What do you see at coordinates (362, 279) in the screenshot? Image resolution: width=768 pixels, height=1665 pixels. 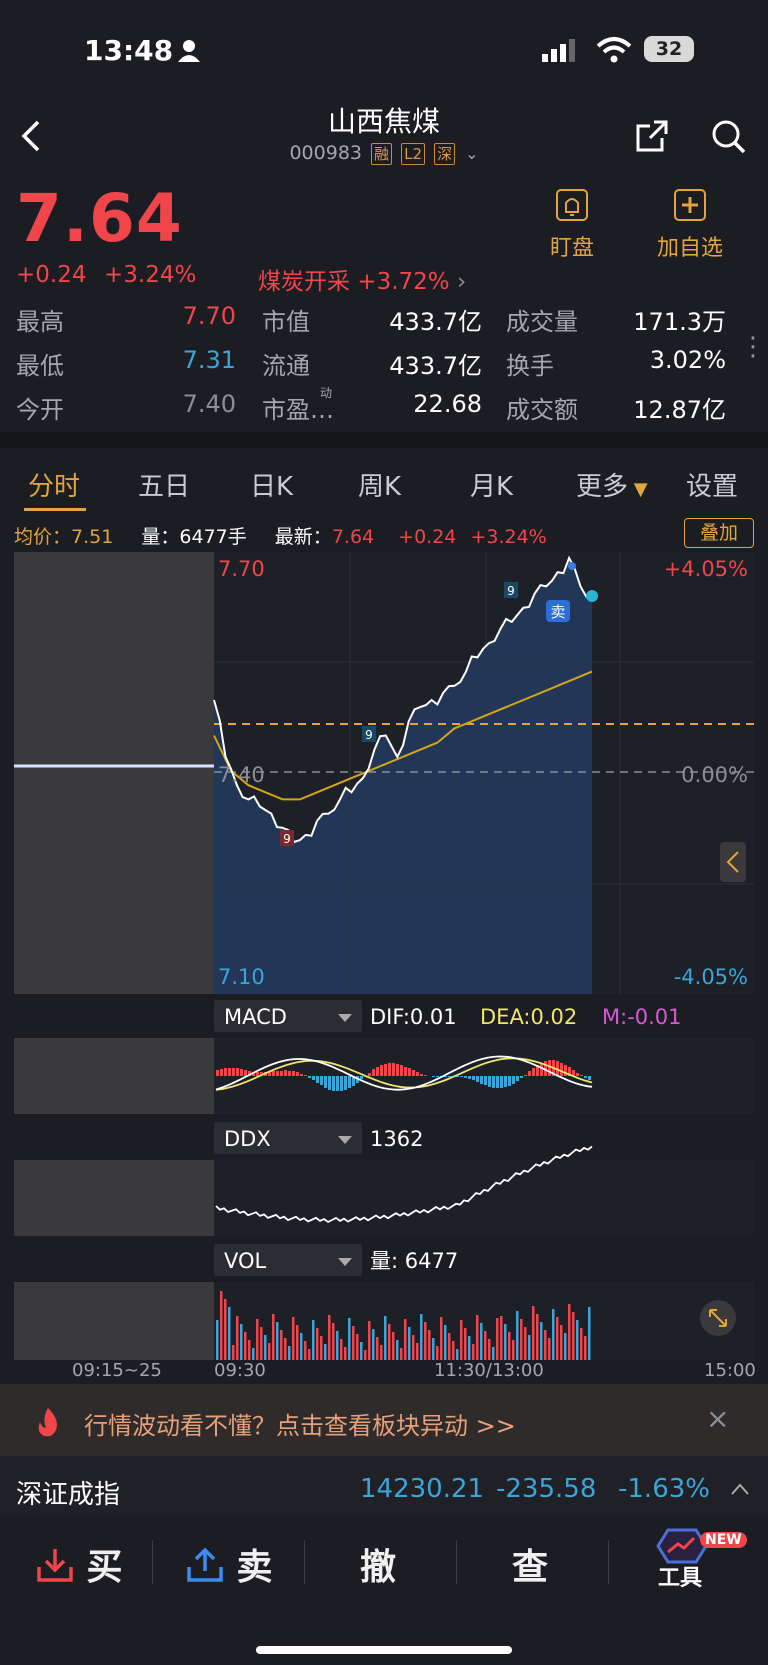 I see `sector-link: 煤炭开采 +3.72% ›` at bounding box center [362, 279].